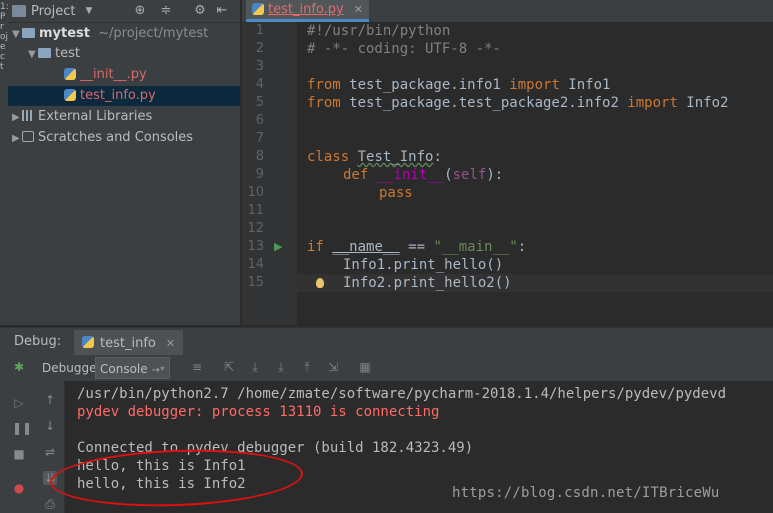  Describe the element at coordinates (19, 488) in the screenshot. I see `view-breakpoints-icon: ●` at that location.